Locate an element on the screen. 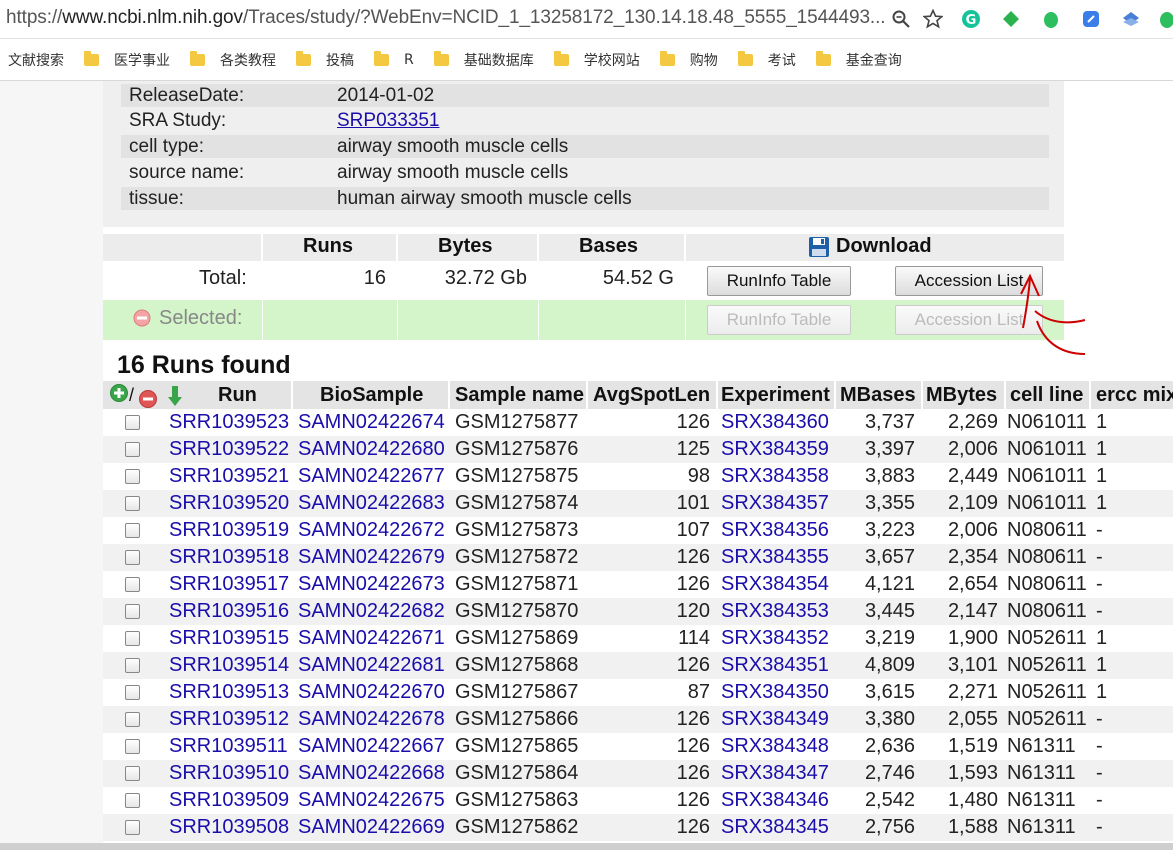 The image size is (1173, 850). zoom-icon is located at coordinates (901, 19).